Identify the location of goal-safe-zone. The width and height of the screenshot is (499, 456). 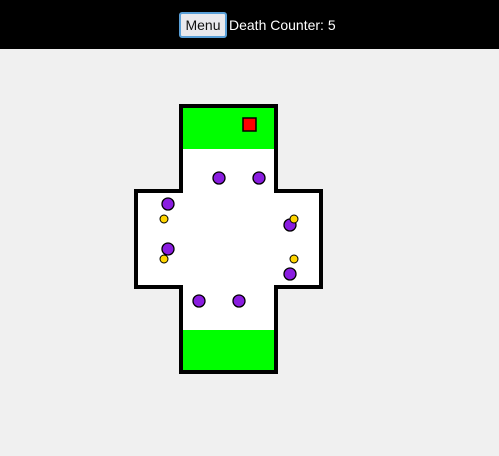
(228, 351).